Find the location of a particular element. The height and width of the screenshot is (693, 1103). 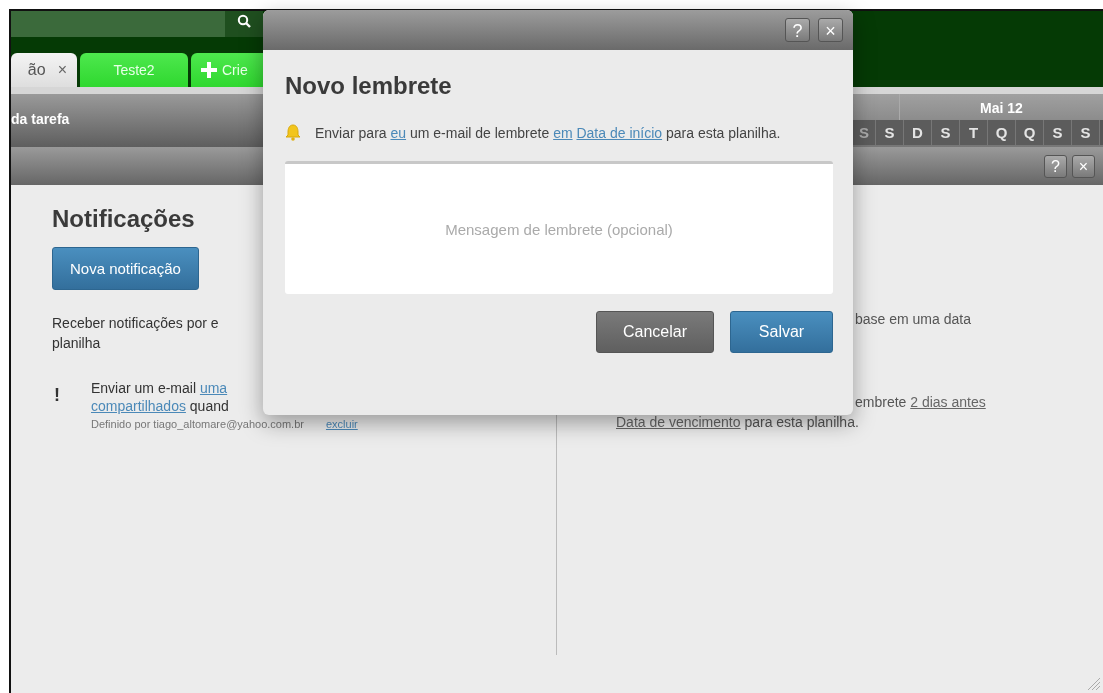

resize-grip-icon is located at coordinates (1094, 684).